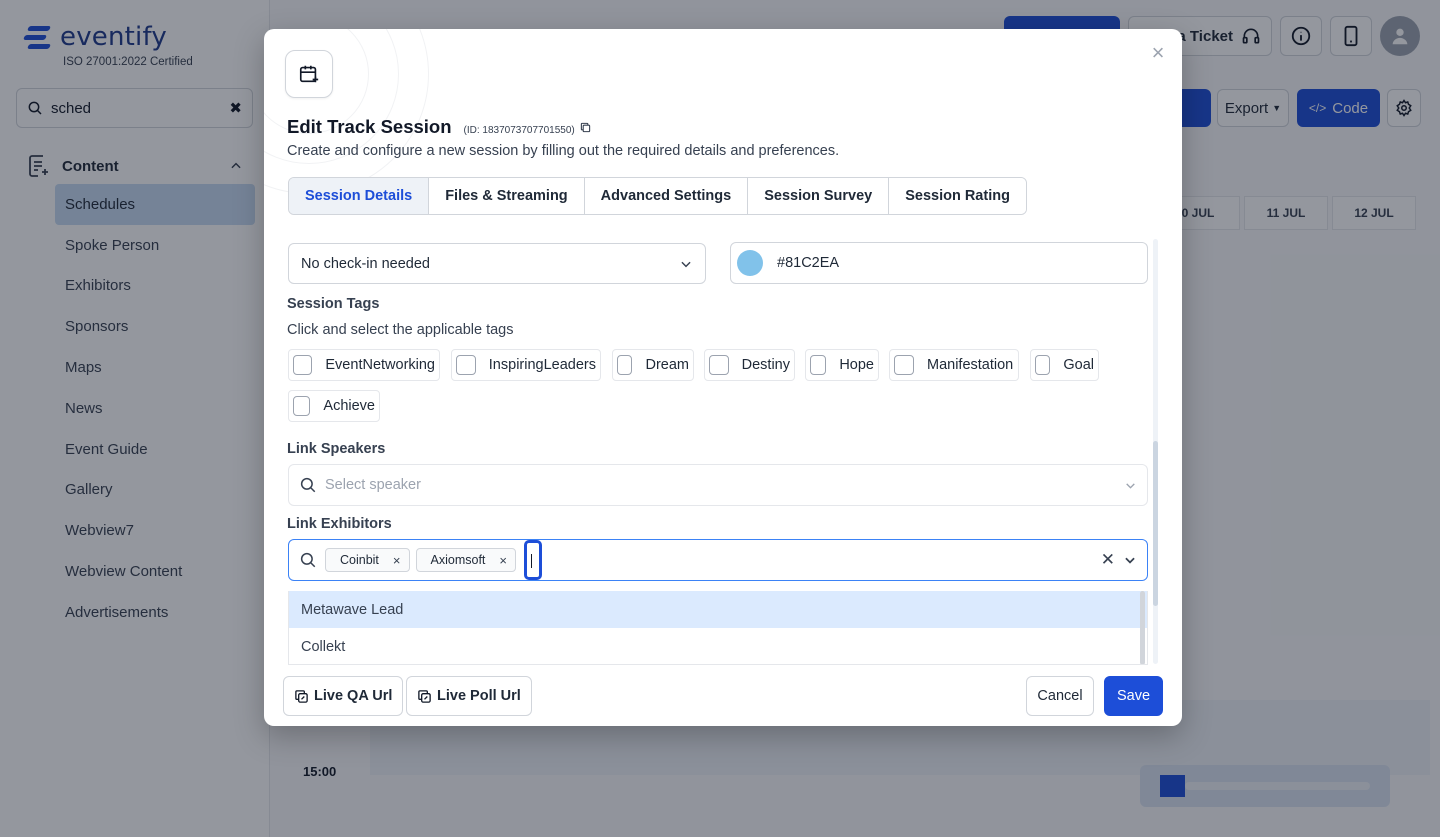  I want to click on live-poll-url-button: Live Poll Url, so click(469, 696).